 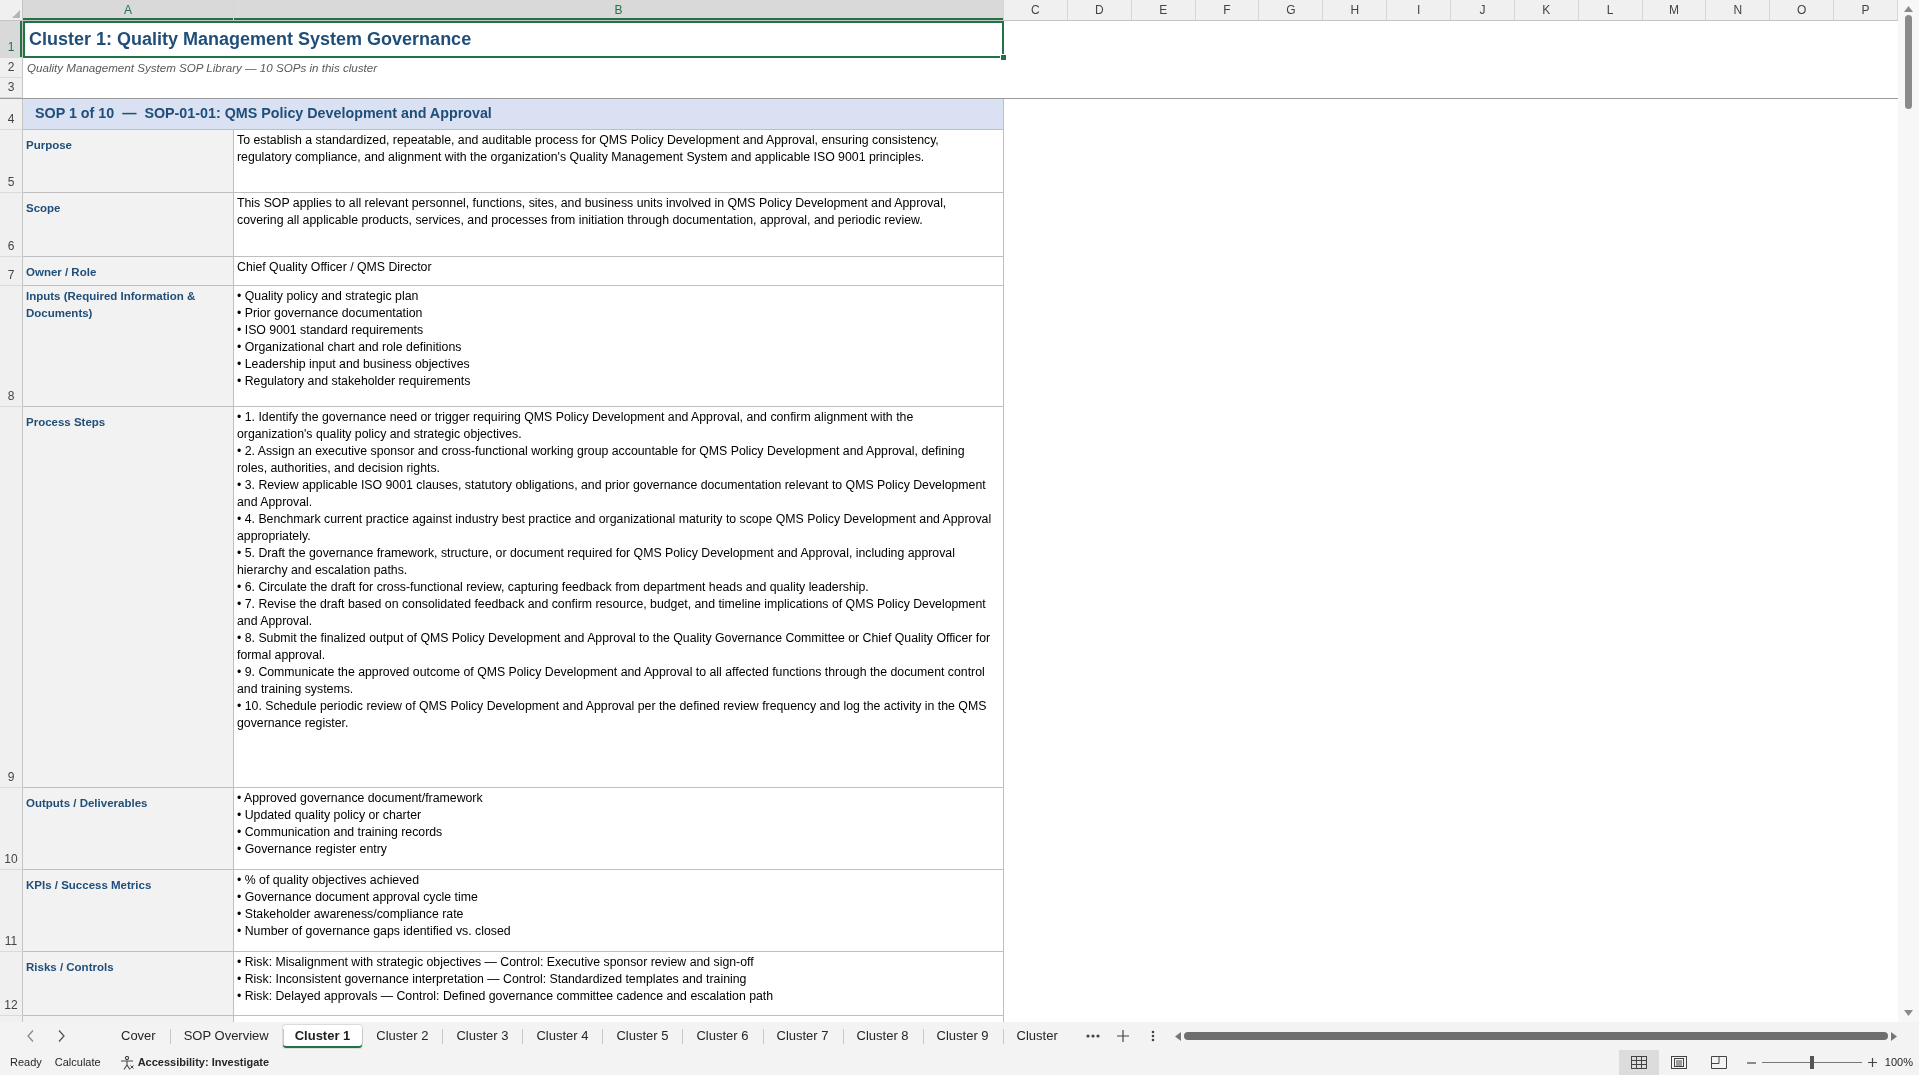 I want to click on column-header: F, so click(x=1227, y=10).